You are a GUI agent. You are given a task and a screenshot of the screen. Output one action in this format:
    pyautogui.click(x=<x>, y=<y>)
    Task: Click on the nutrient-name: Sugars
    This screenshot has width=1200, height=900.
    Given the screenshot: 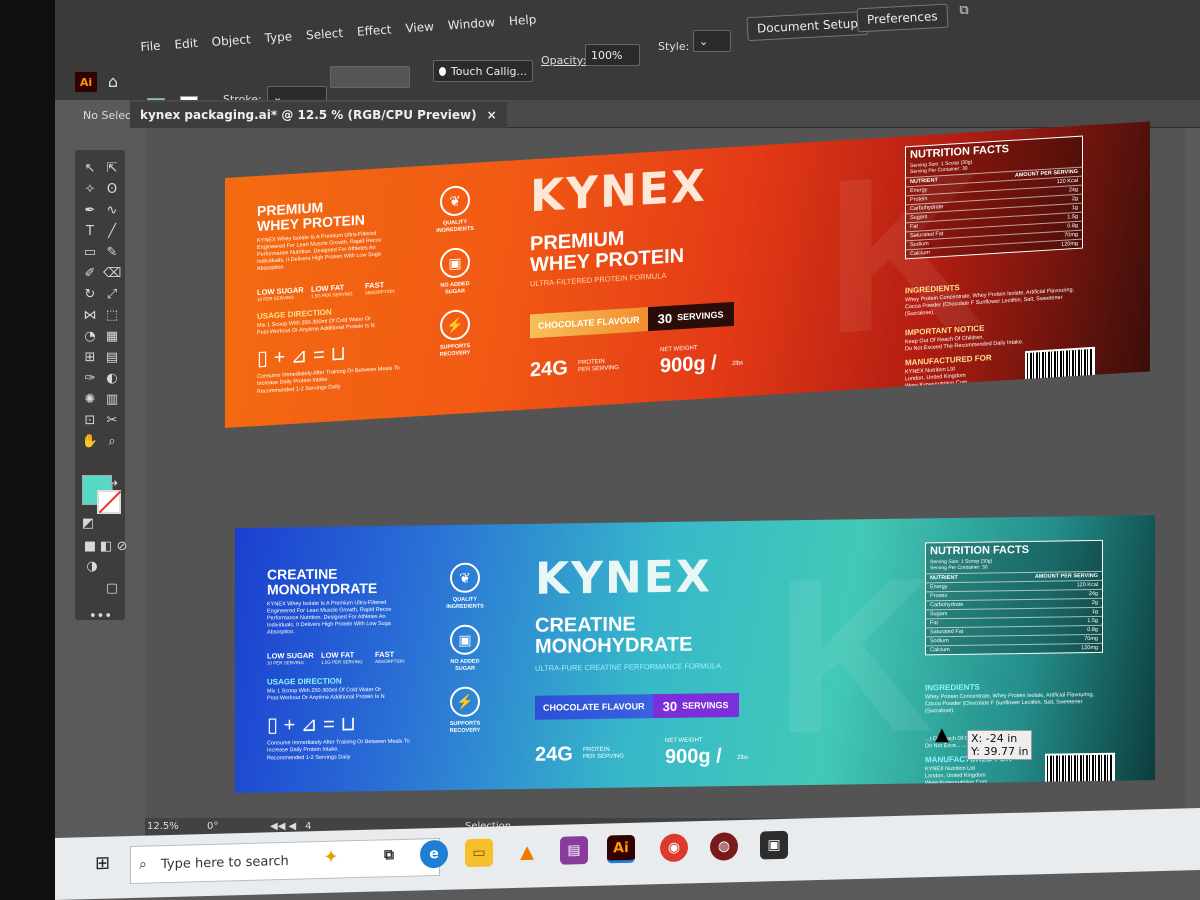 What is the action you would take?
    pyautogui.click(x=939, y=614)
    